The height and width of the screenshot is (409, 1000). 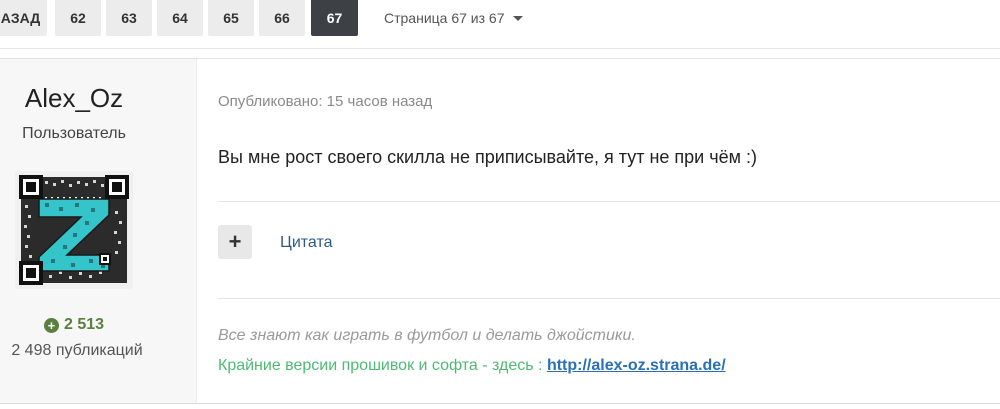 I want to click on avatar, so click(x=74, y=230).